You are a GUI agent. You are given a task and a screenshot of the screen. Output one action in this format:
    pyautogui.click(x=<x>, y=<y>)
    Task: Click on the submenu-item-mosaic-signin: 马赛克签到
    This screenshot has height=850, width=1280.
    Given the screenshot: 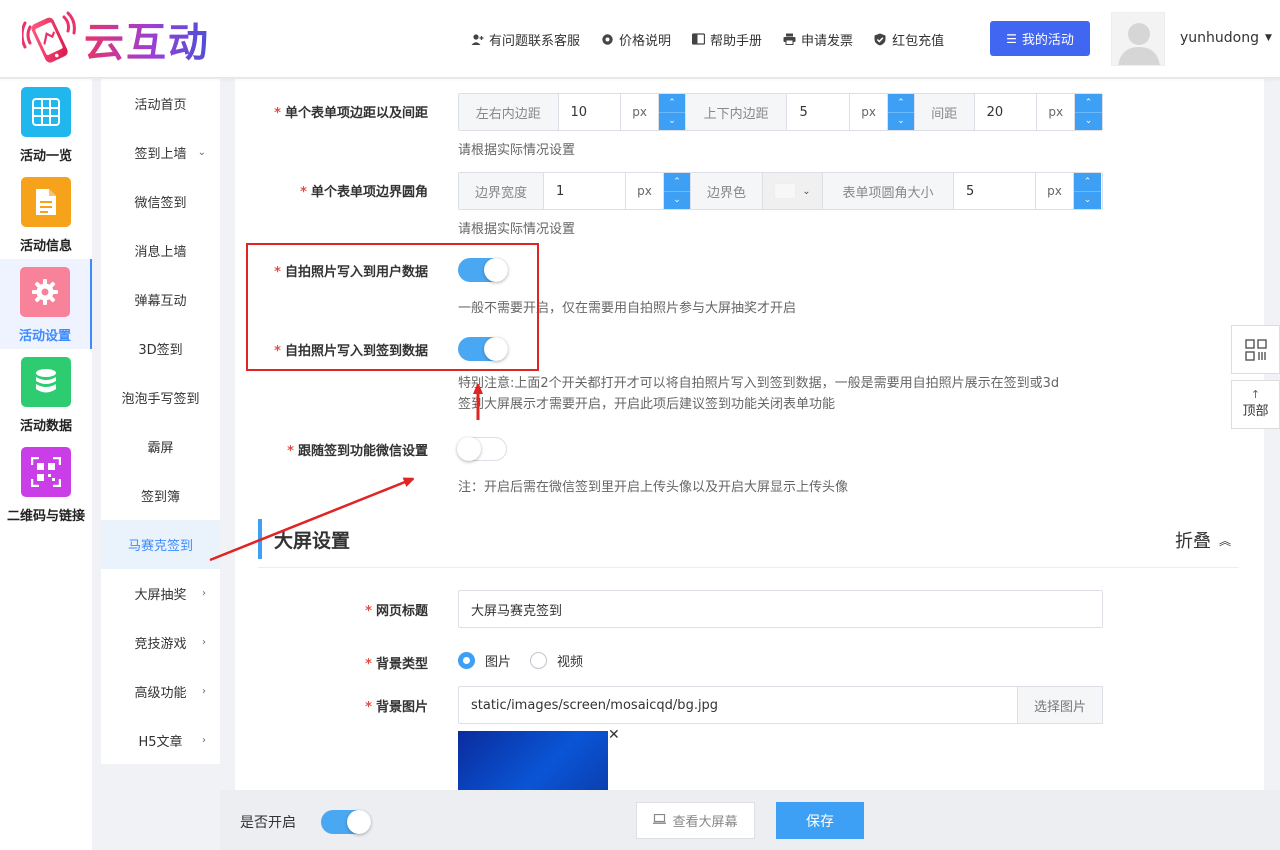 What is the action you would take?
    pyautogui.click(x=160, y=544)
    